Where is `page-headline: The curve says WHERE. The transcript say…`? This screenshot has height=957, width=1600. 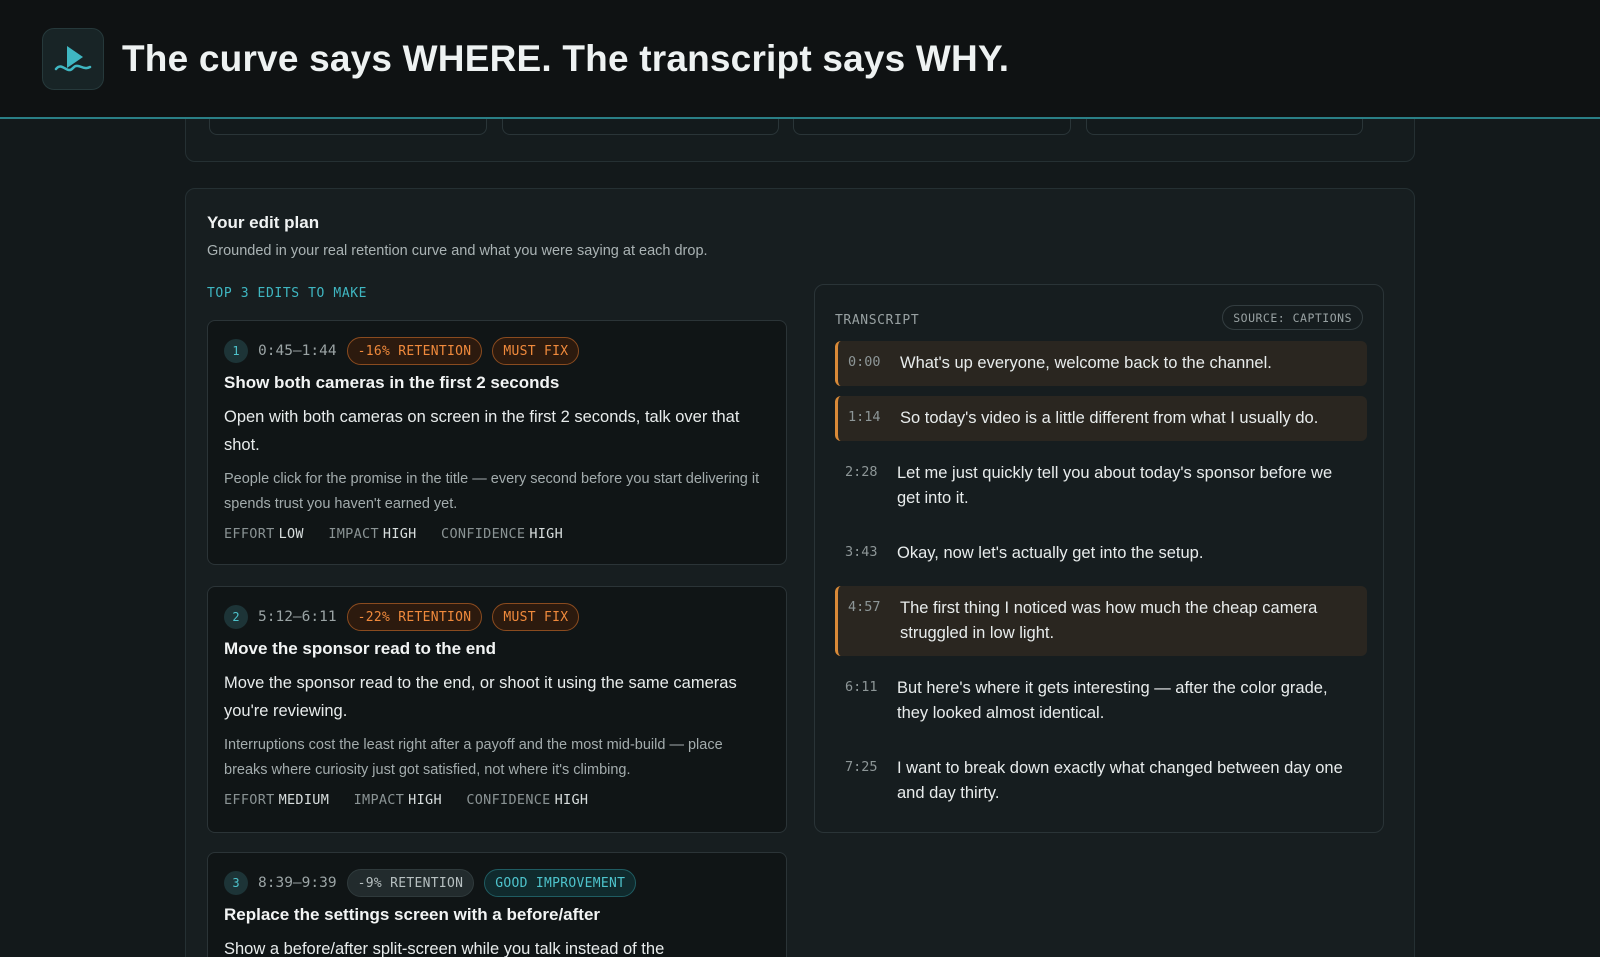
page-headline: The curve says WHERE. The transcript say… is located at coordinates (566, 58).